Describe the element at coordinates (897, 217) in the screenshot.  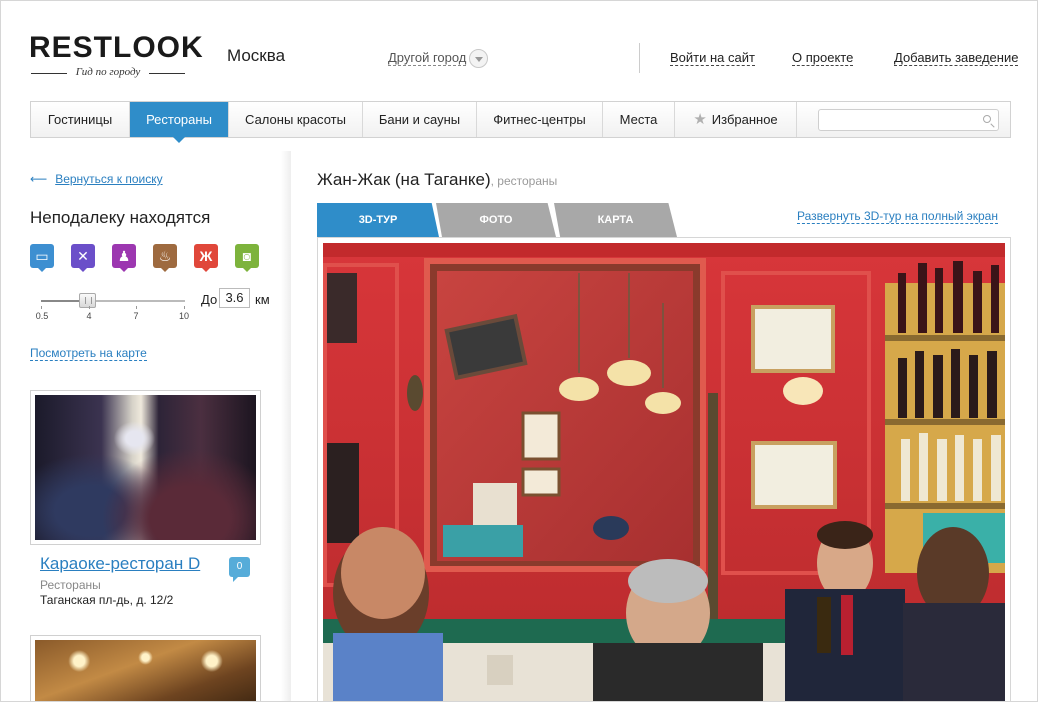
I see `fullscreen-tour-link: Развернуть 3D-тур на полный экран` at that location.